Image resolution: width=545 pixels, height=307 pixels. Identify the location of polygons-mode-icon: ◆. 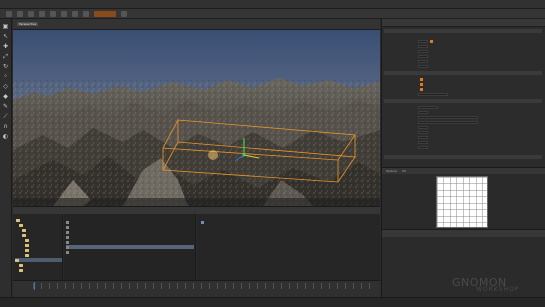
(5, 96).